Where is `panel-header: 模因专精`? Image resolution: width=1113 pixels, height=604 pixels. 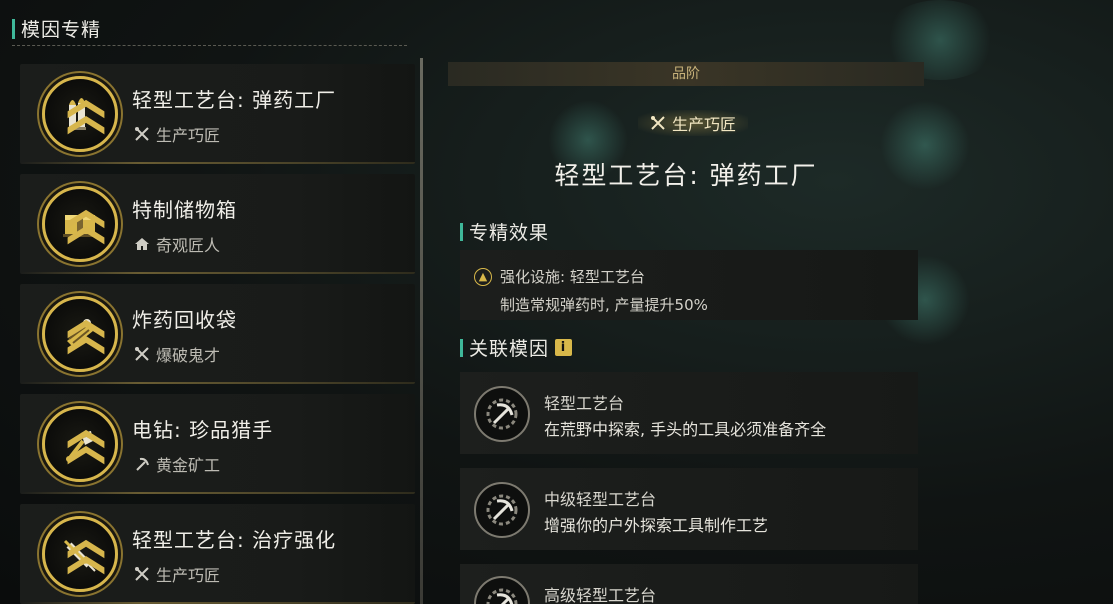 panel-header: 模因专精 is located at coordinates (209, 29).